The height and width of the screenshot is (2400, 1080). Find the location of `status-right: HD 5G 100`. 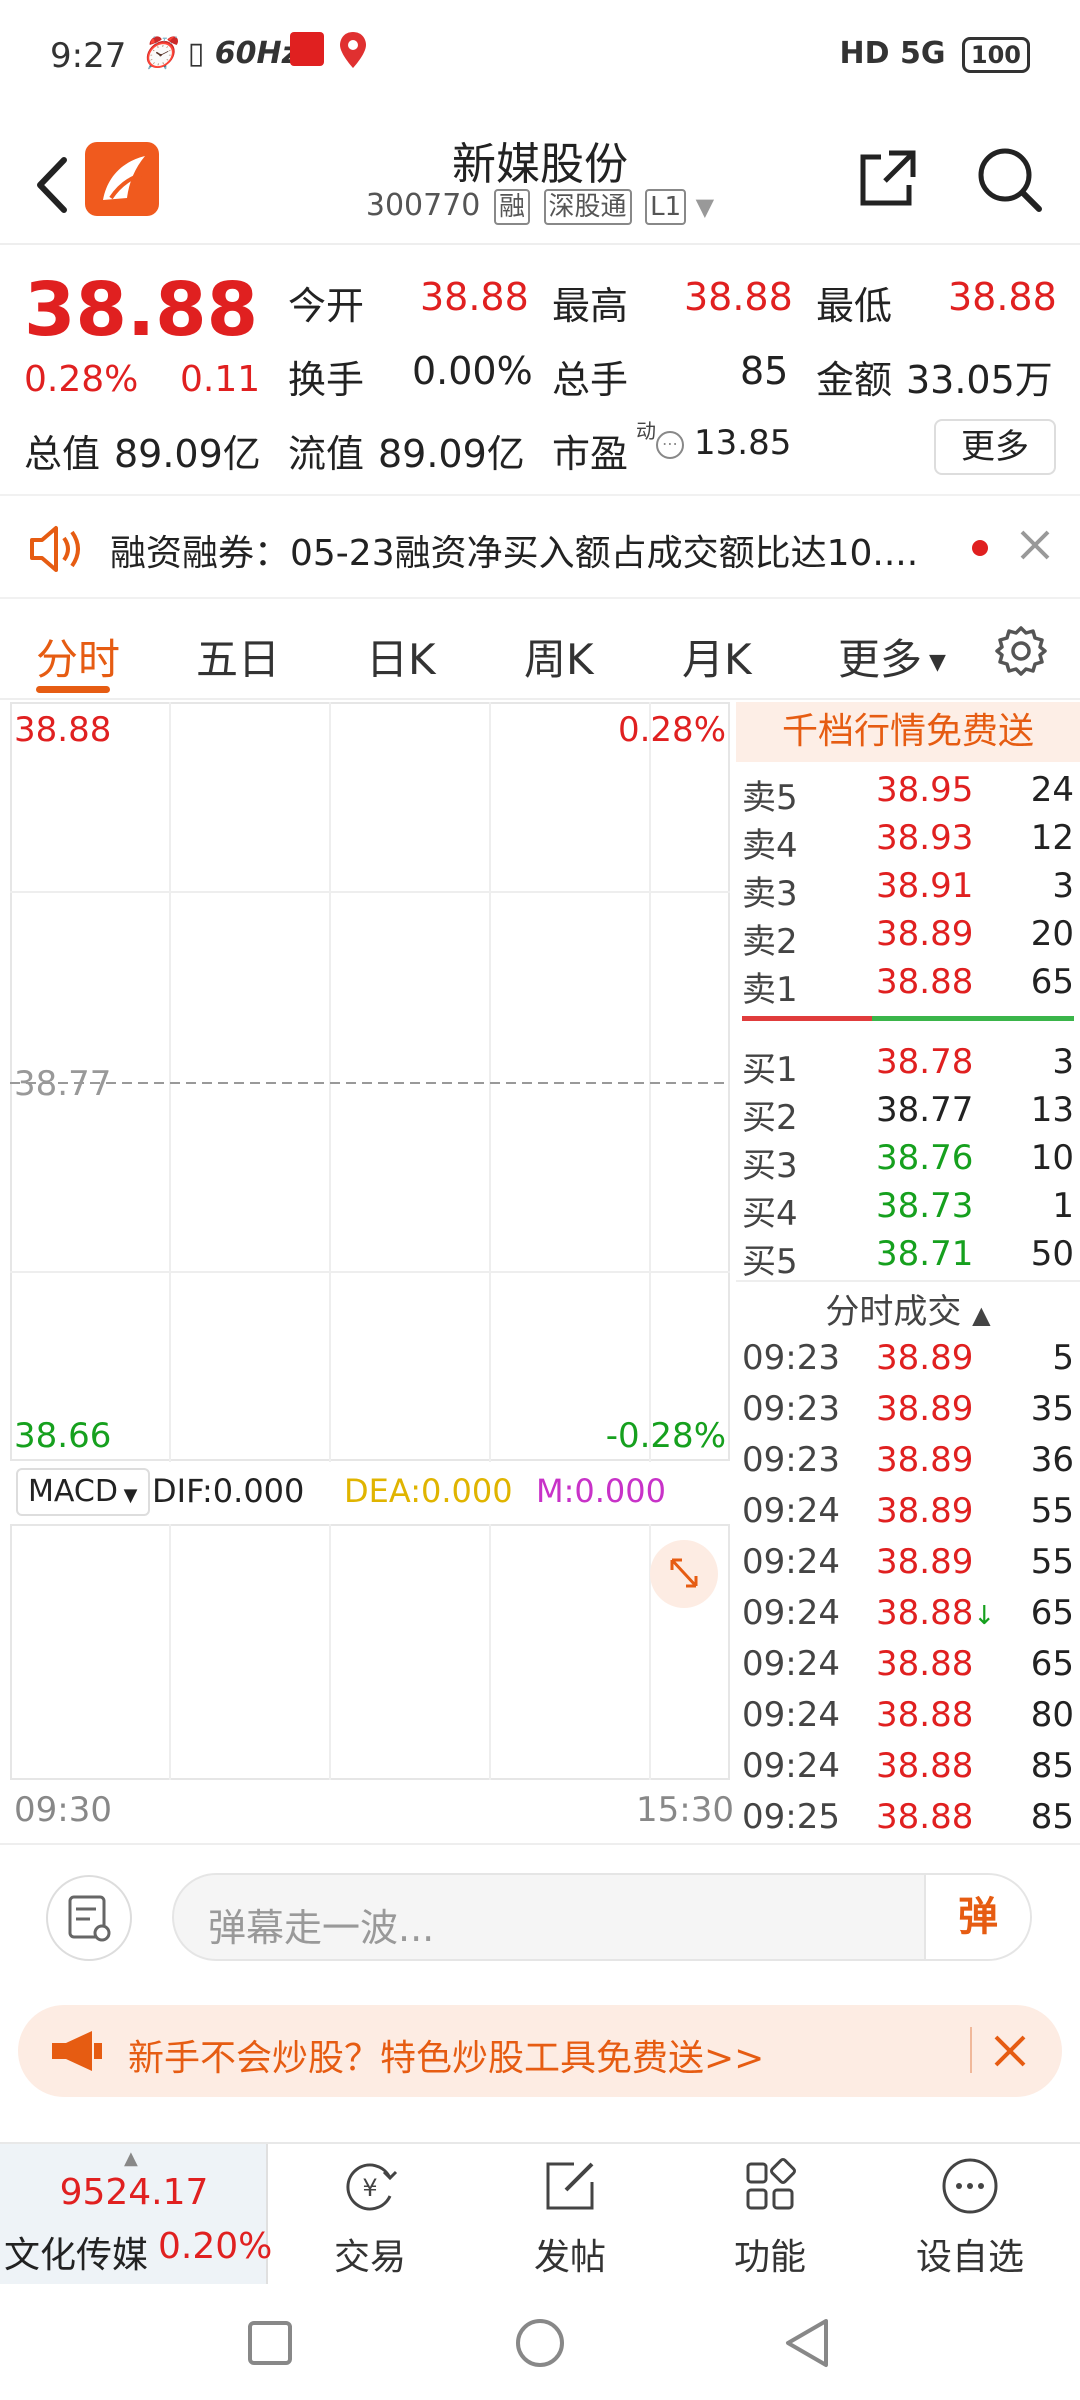

status-right: HD 5G 100 is located at coordinates (934, 54).